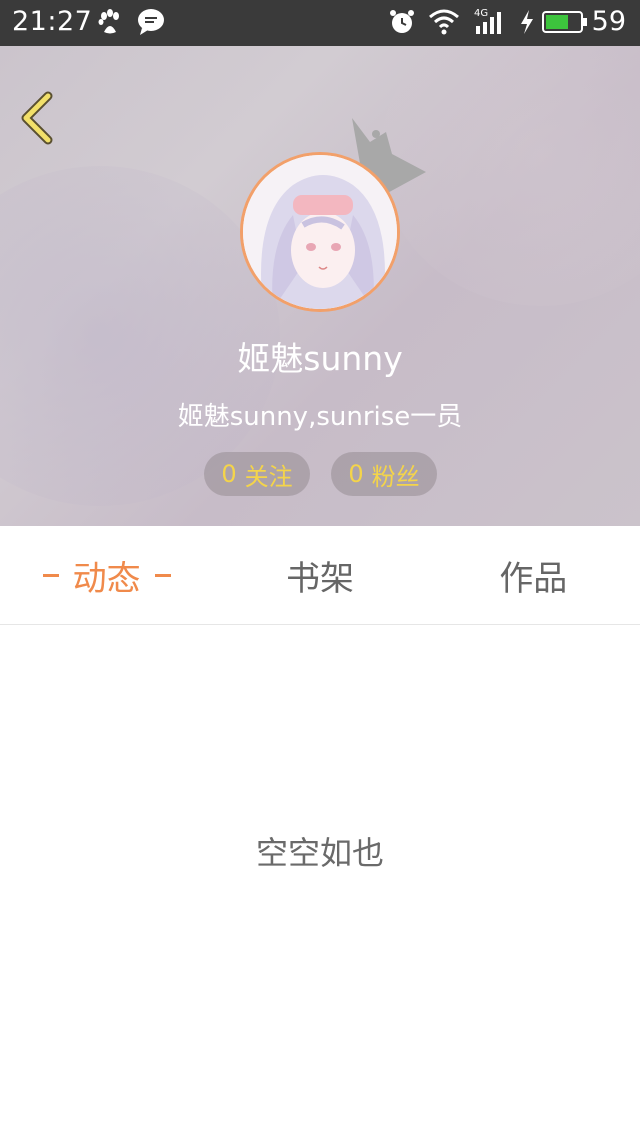  Describe the element at coordinates (356, 474) in the screenshot. I see `fans-count: 0` at that location.